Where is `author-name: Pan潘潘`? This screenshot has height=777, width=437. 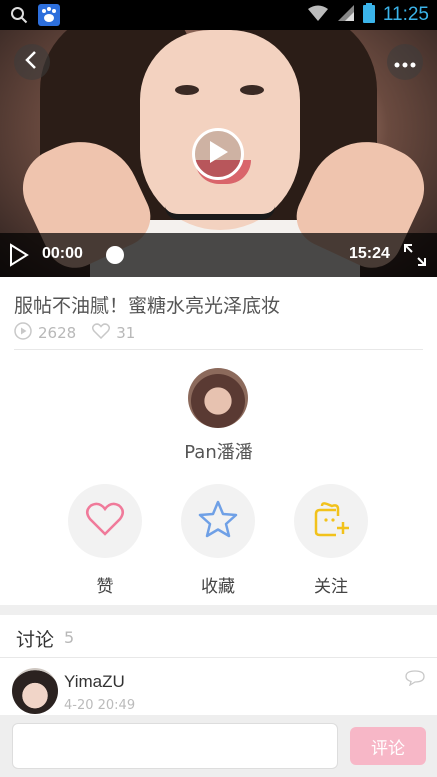
author-name: Pan潘潘 is located at coordinates (218, 451).